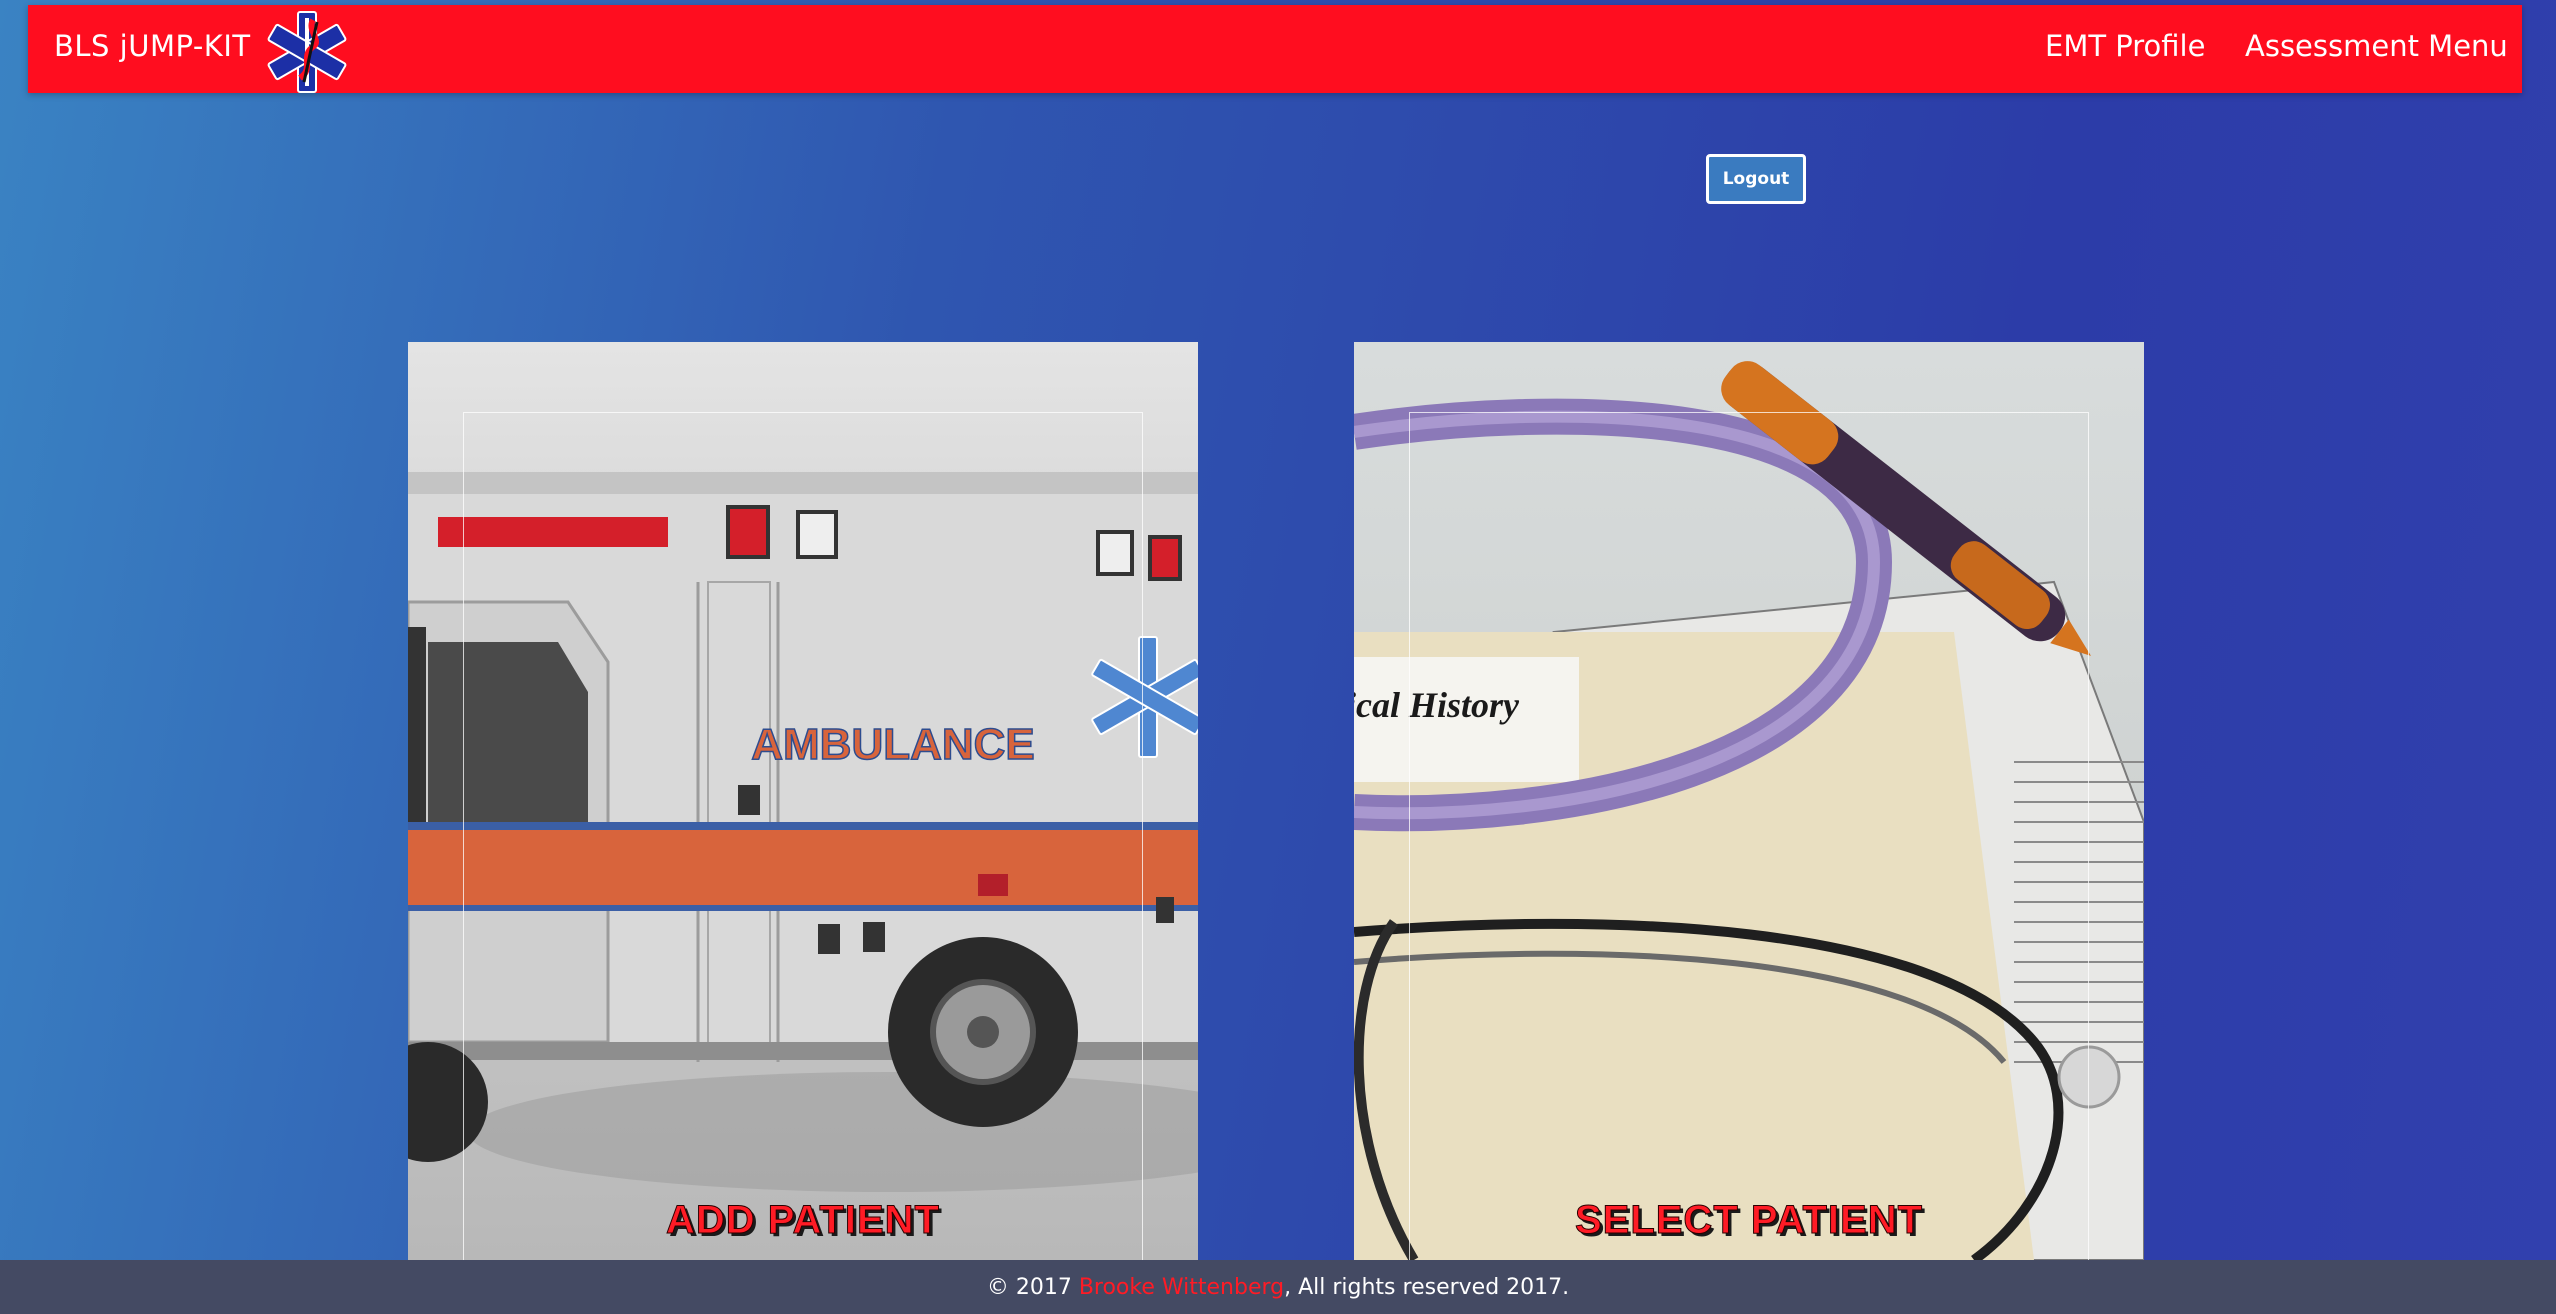 This screenshot has width=2556, height=1314. I want to click on select-patient-label: SELECT PATIENT, so click(1749, 1220).